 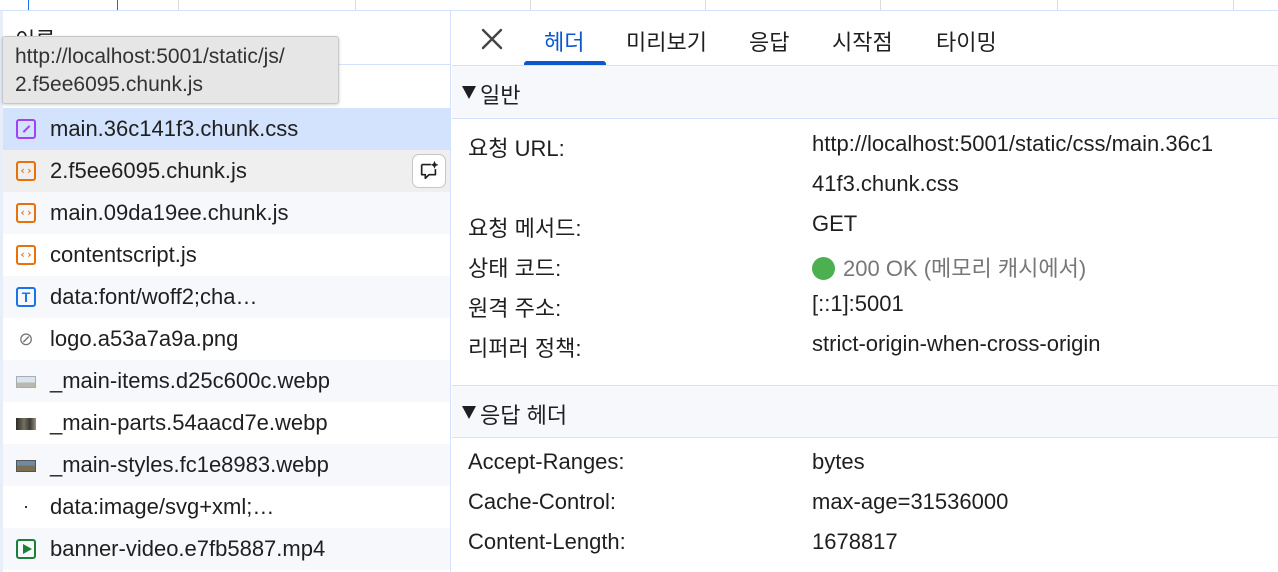 I want to click on request-name: _main-parts.54aacd7e.webp, so click(x=189, y=422).